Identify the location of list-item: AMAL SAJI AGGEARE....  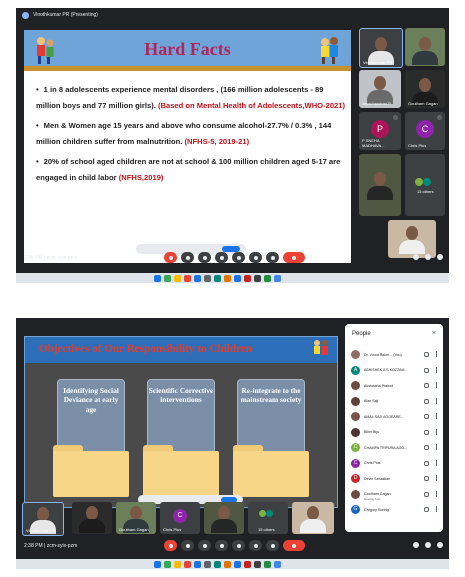
(395, 417).